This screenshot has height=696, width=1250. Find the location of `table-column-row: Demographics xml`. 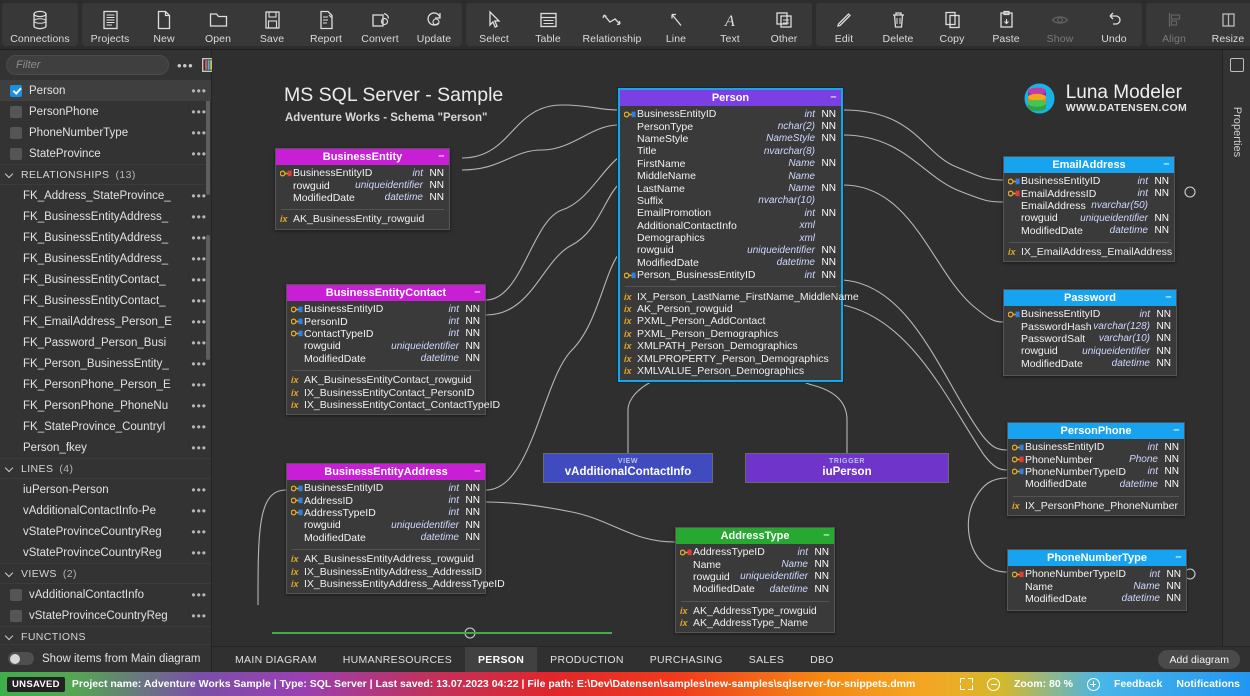

table-column-row: Demographics xml is located at coordinates (730, 238).